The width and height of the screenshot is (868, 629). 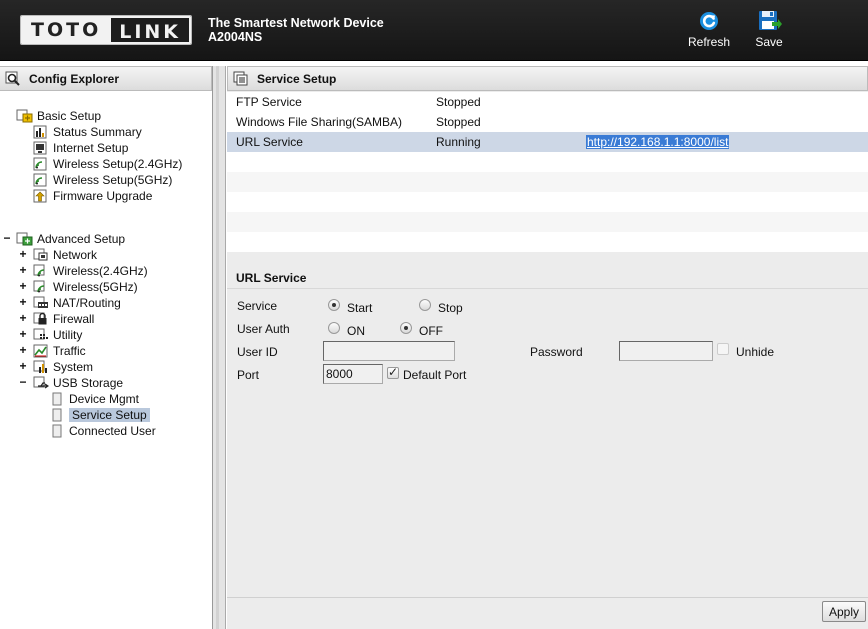 I want to click on tree-system: System, so click(x=62, y=367).